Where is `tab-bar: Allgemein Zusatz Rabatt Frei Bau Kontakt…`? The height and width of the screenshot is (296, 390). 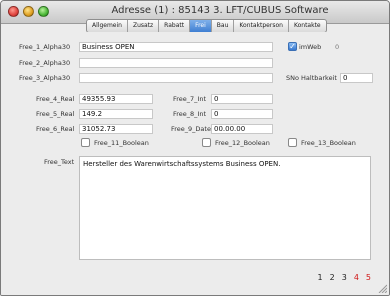
tab-bar: Allgemein Zusatz Rabatt Frei Bau Kontakt… is located at coordinates (206, 26).